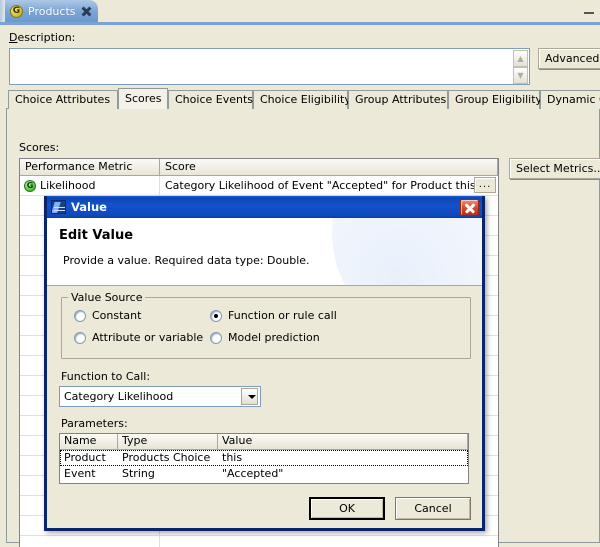 Image resolution: width=600 pixels, height=547 pixels. I want to click on tab-choice-eligibility: Choice Eligibility, so click(302, 99).